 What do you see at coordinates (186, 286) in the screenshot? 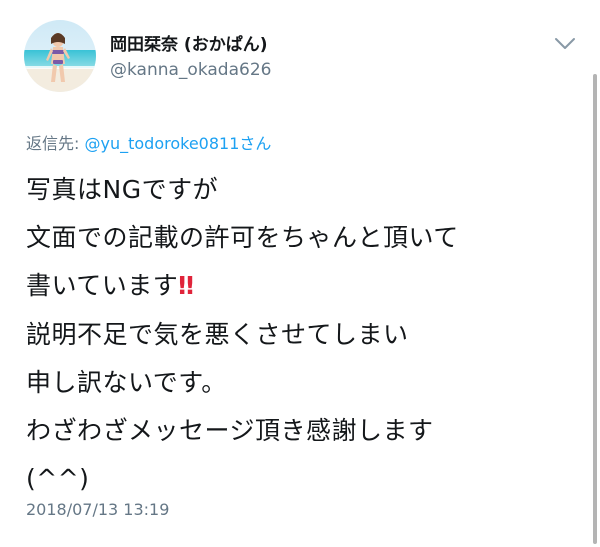
I see `double-exclamation-icon: ‼` at bounding box center [186, 286].